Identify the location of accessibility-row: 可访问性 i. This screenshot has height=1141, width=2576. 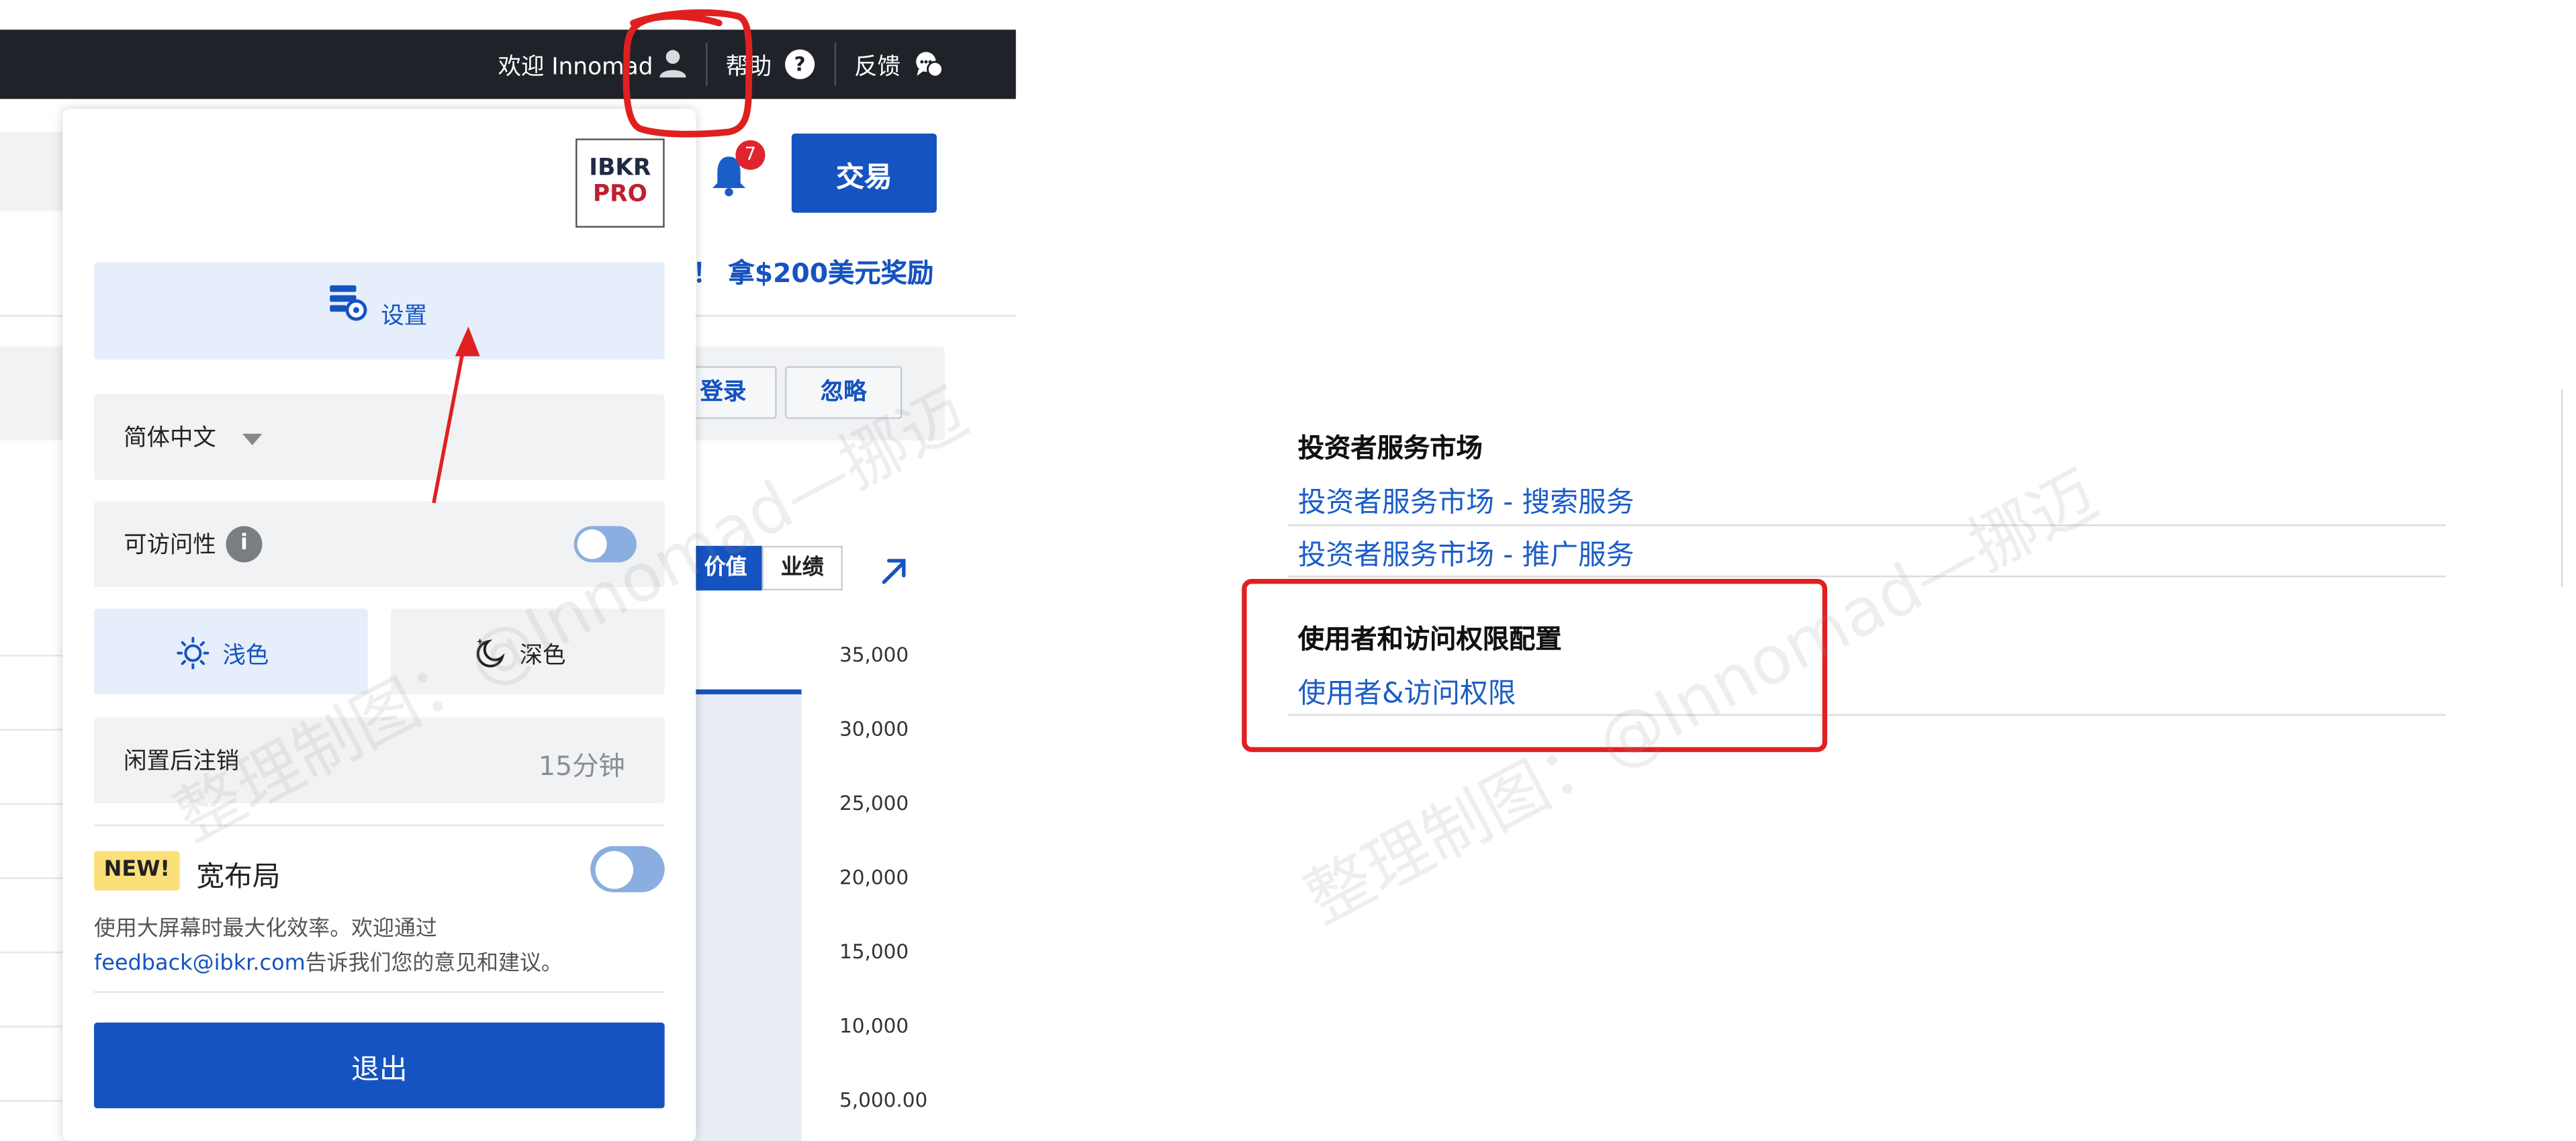
(379, 544).